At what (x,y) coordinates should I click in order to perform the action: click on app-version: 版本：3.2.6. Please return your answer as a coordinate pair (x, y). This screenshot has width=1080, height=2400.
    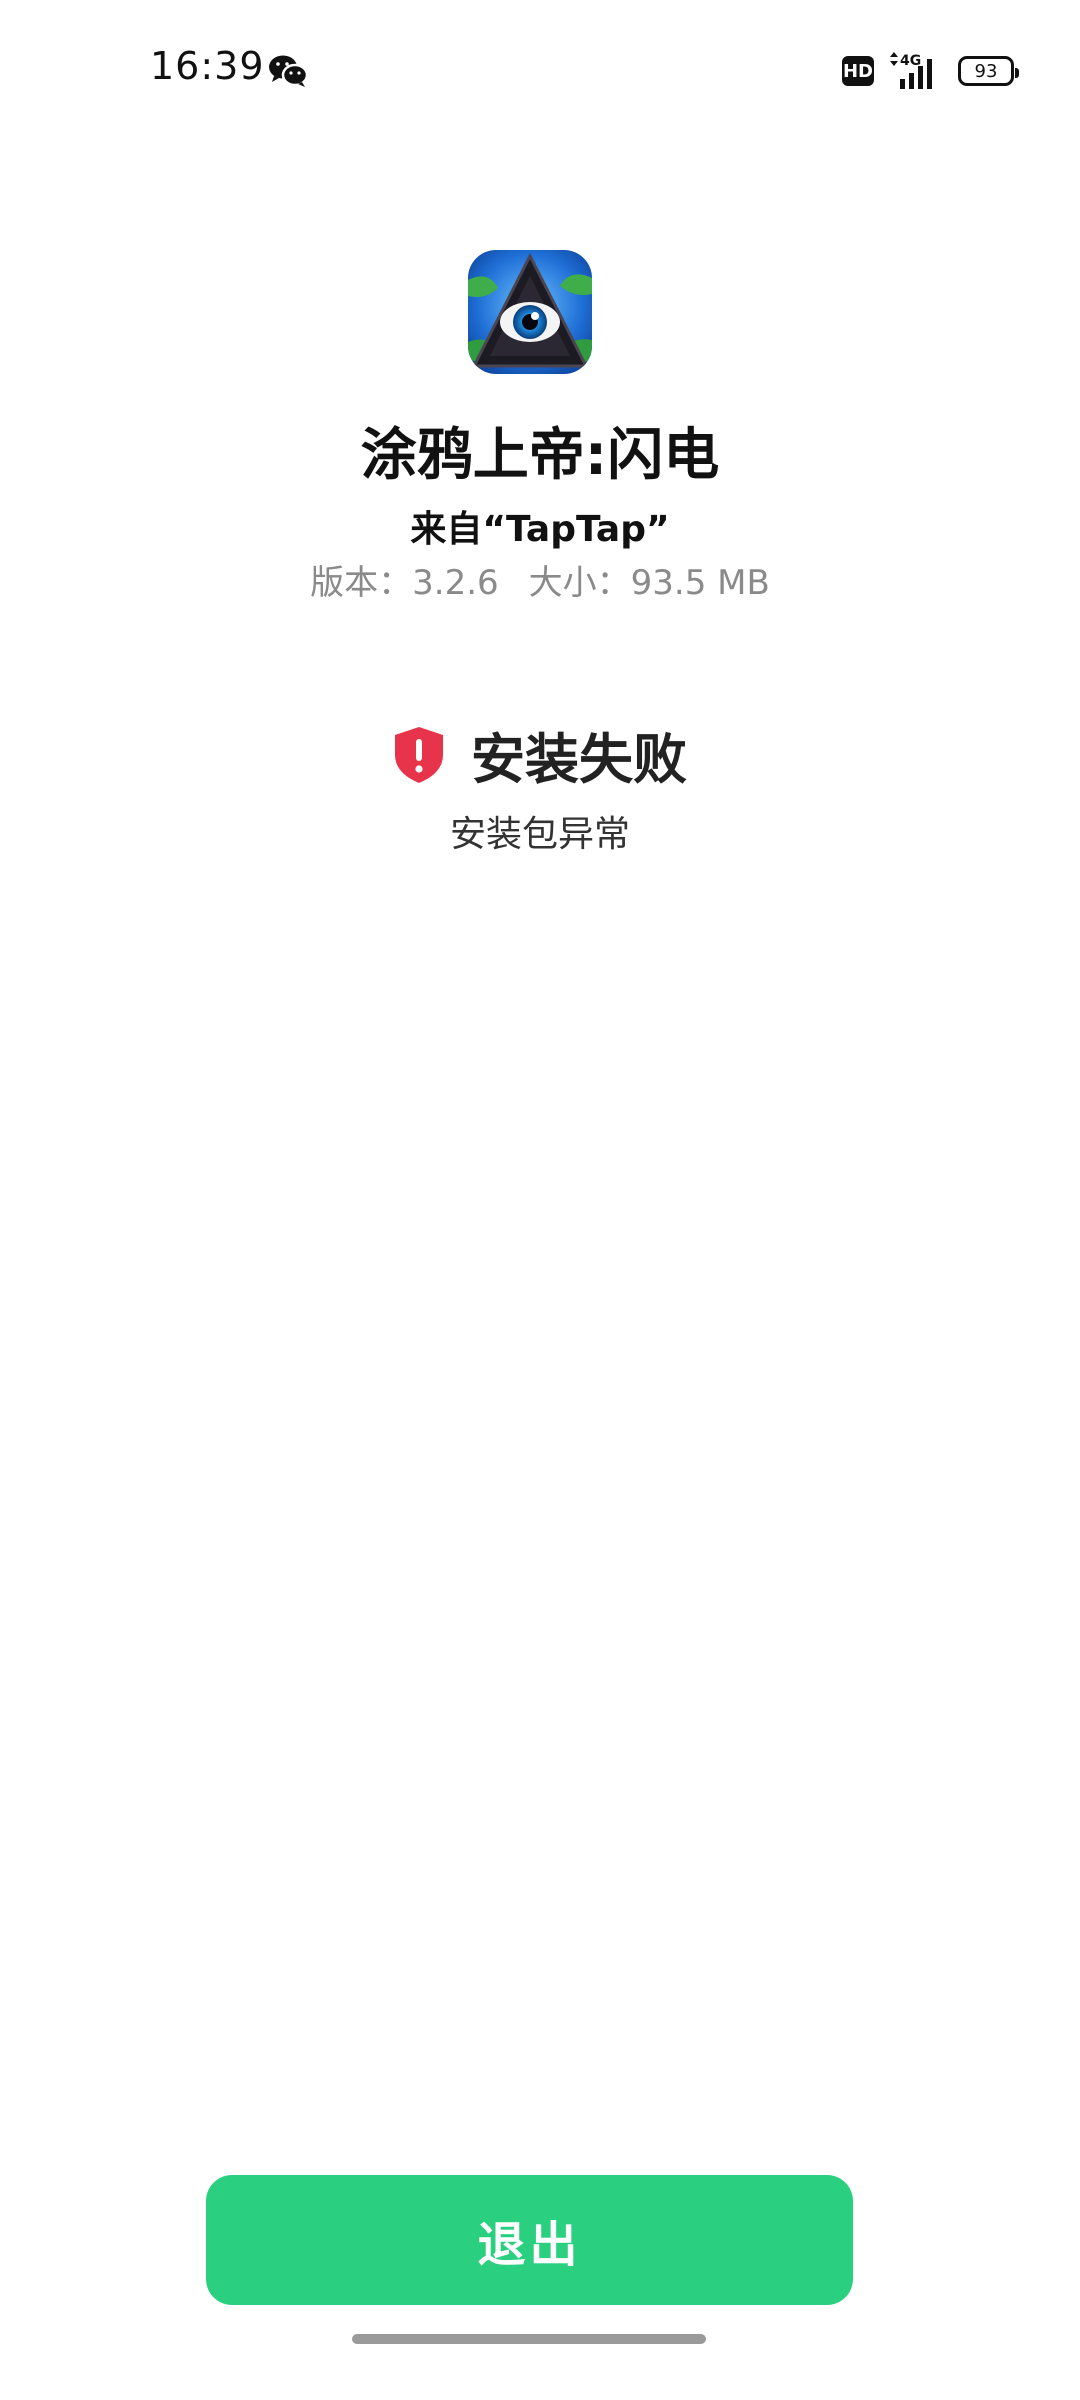
    Looking at the image, I should click on (404, 583).